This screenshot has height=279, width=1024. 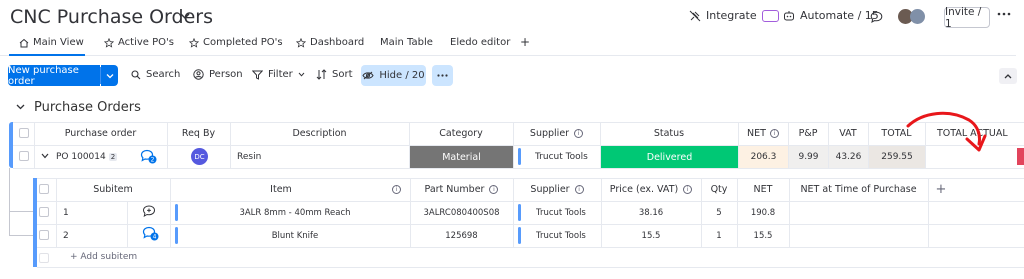 What do you see at coordinates (155, 74) in the screenshot?
I see `search-button: Search` at bounding box center [155, 74].